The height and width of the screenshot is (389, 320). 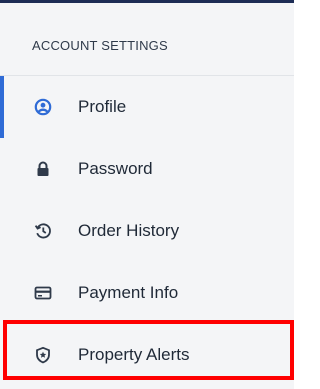 What do you see at coordinates (115, 168) in the screenshot?
I see `sidebar-item-label: Password` at bounding box center [115, 168].